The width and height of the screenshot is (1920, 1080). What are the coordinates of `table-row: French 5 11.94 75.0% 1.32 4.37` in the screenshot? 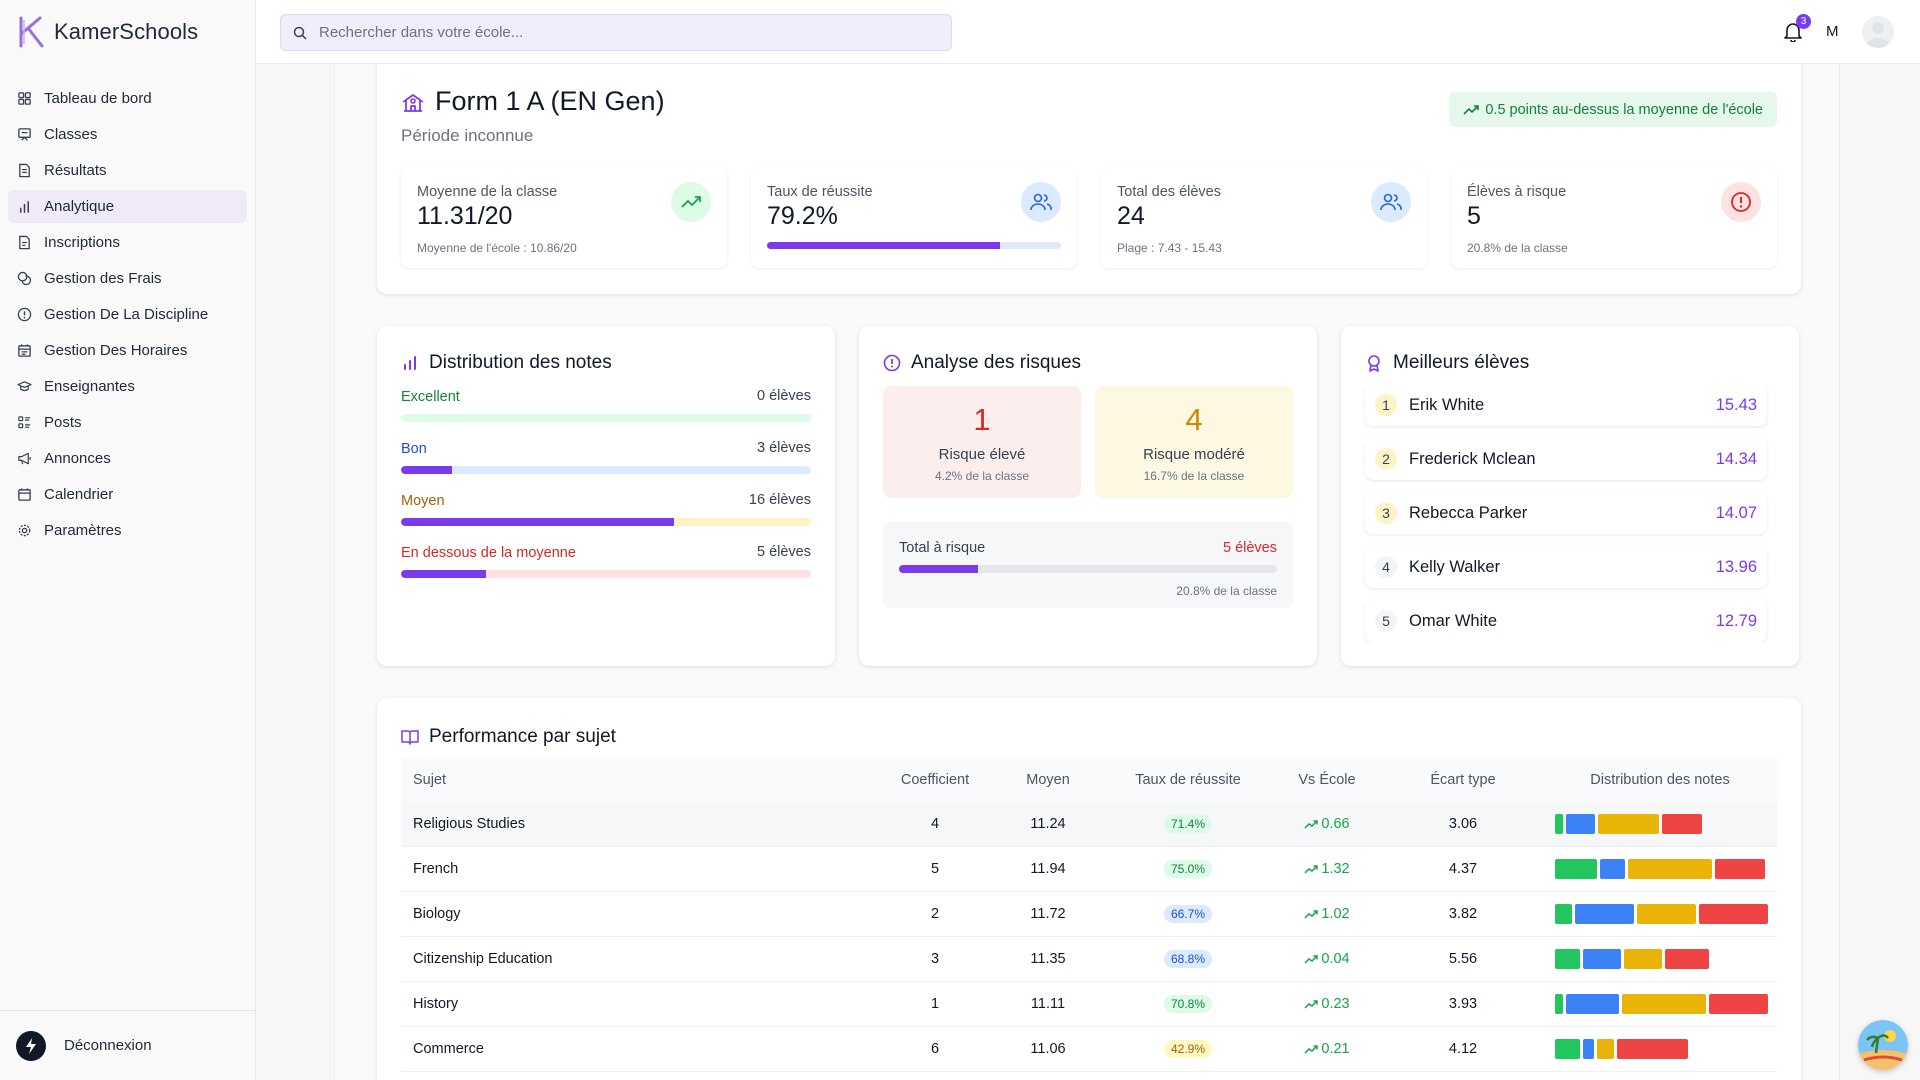 It's located at (1089, 869).